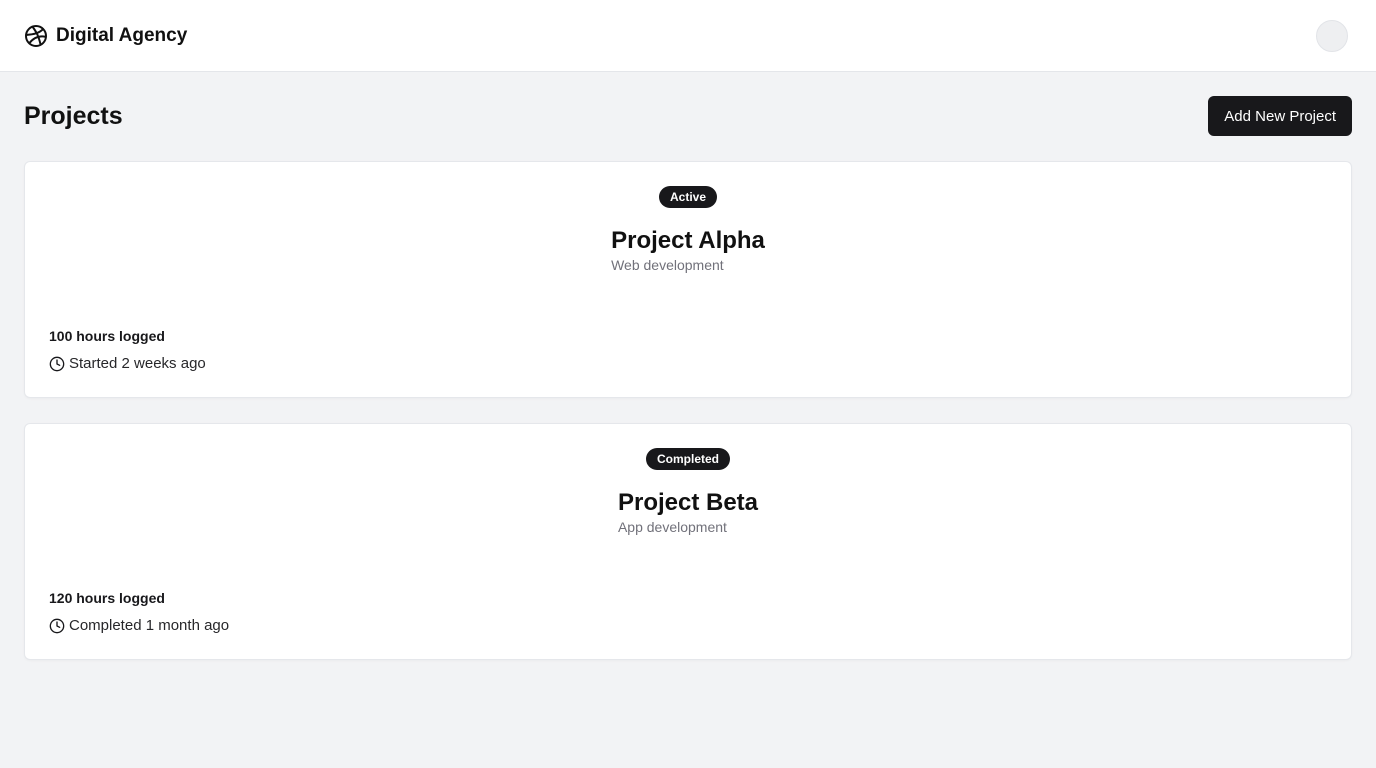  I want to click on project-timeline: Started 2 weeks ago, so click(127, 364).